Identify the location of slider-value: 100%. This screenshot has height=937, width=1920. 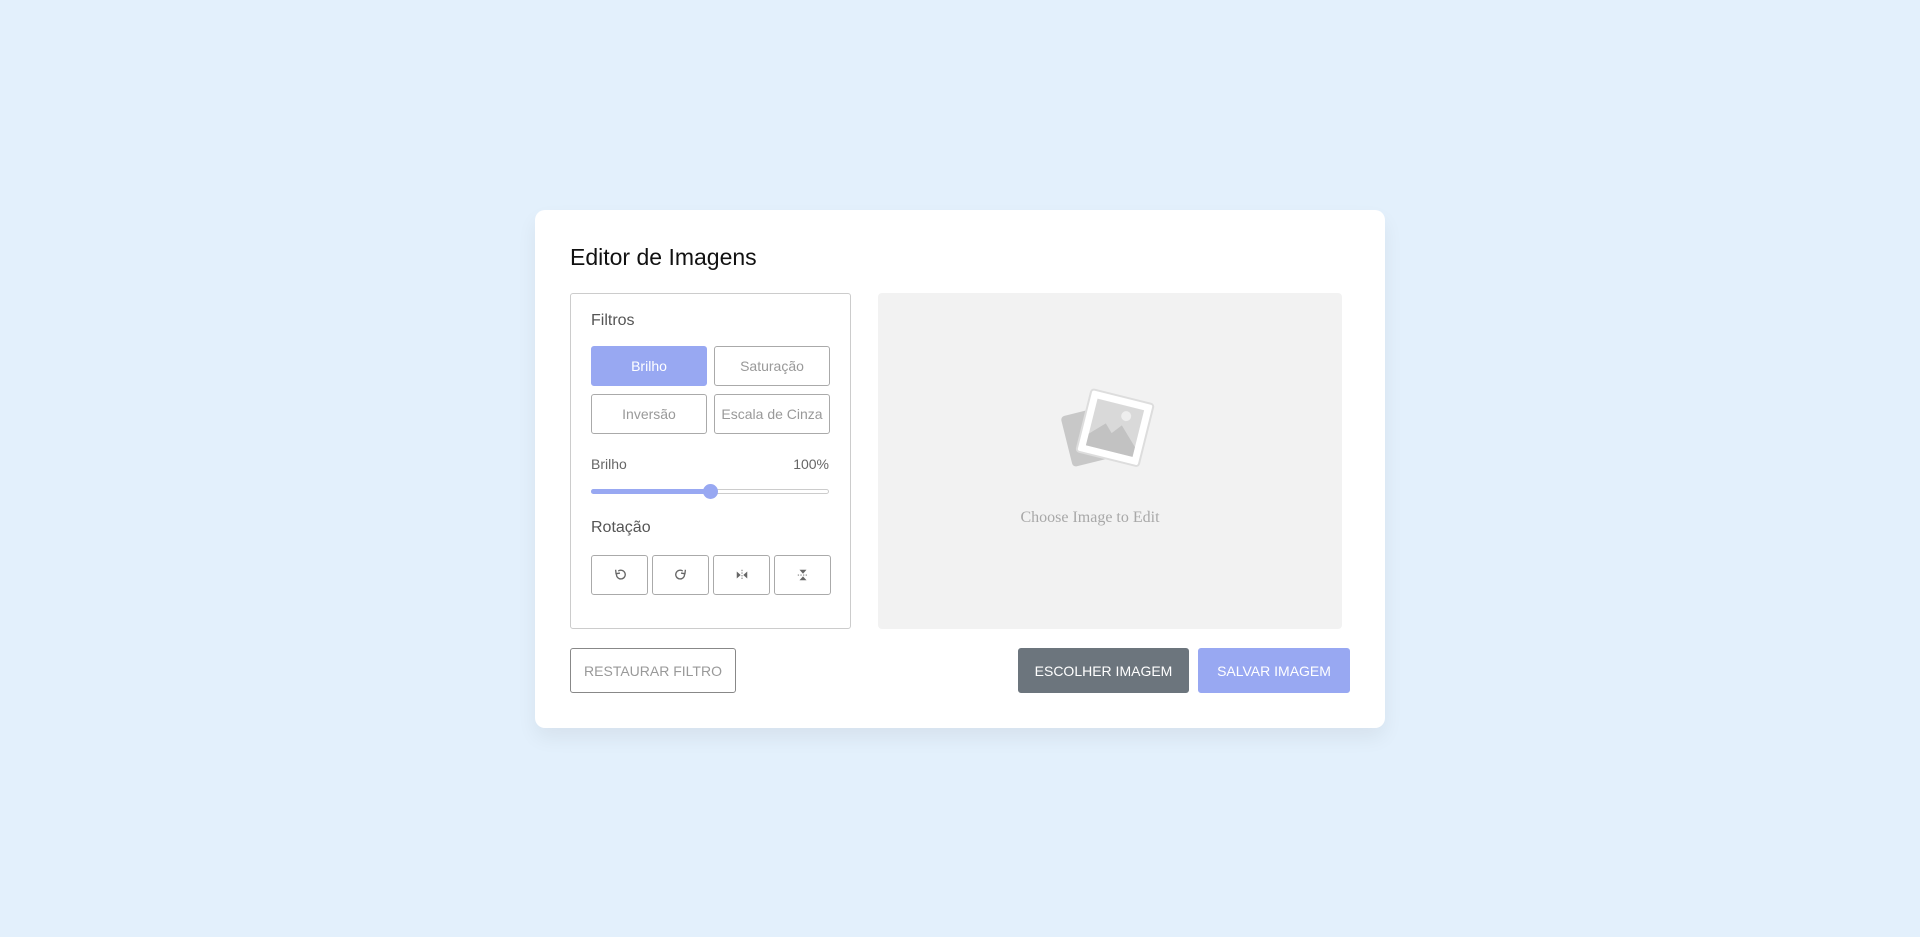
(811, 464).